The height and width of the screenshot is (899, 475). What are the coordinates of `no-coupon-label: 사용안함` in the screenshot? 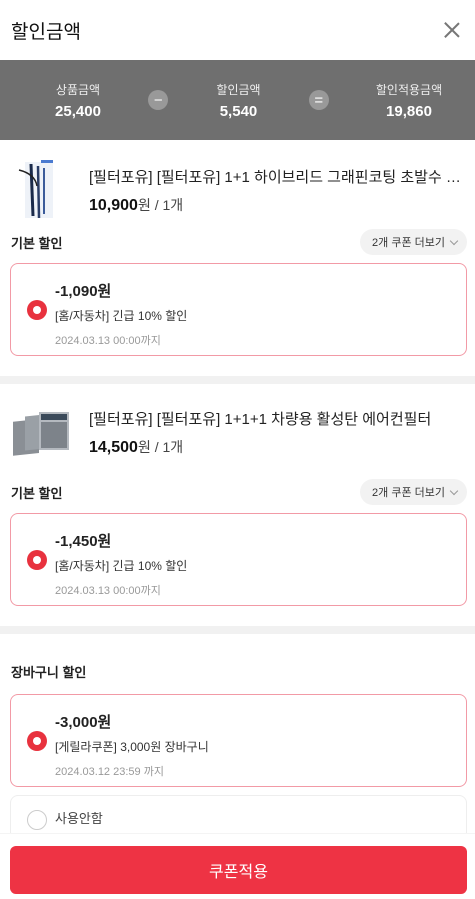 It's located at (79, 818).